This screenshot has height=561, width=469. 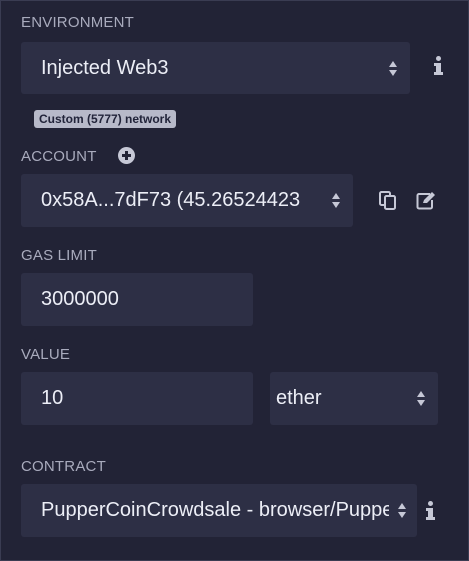 What do you see at coordinates (299, 398) in the screenshot?
I see `value-unit: ether` at bounding box center [299, 398].